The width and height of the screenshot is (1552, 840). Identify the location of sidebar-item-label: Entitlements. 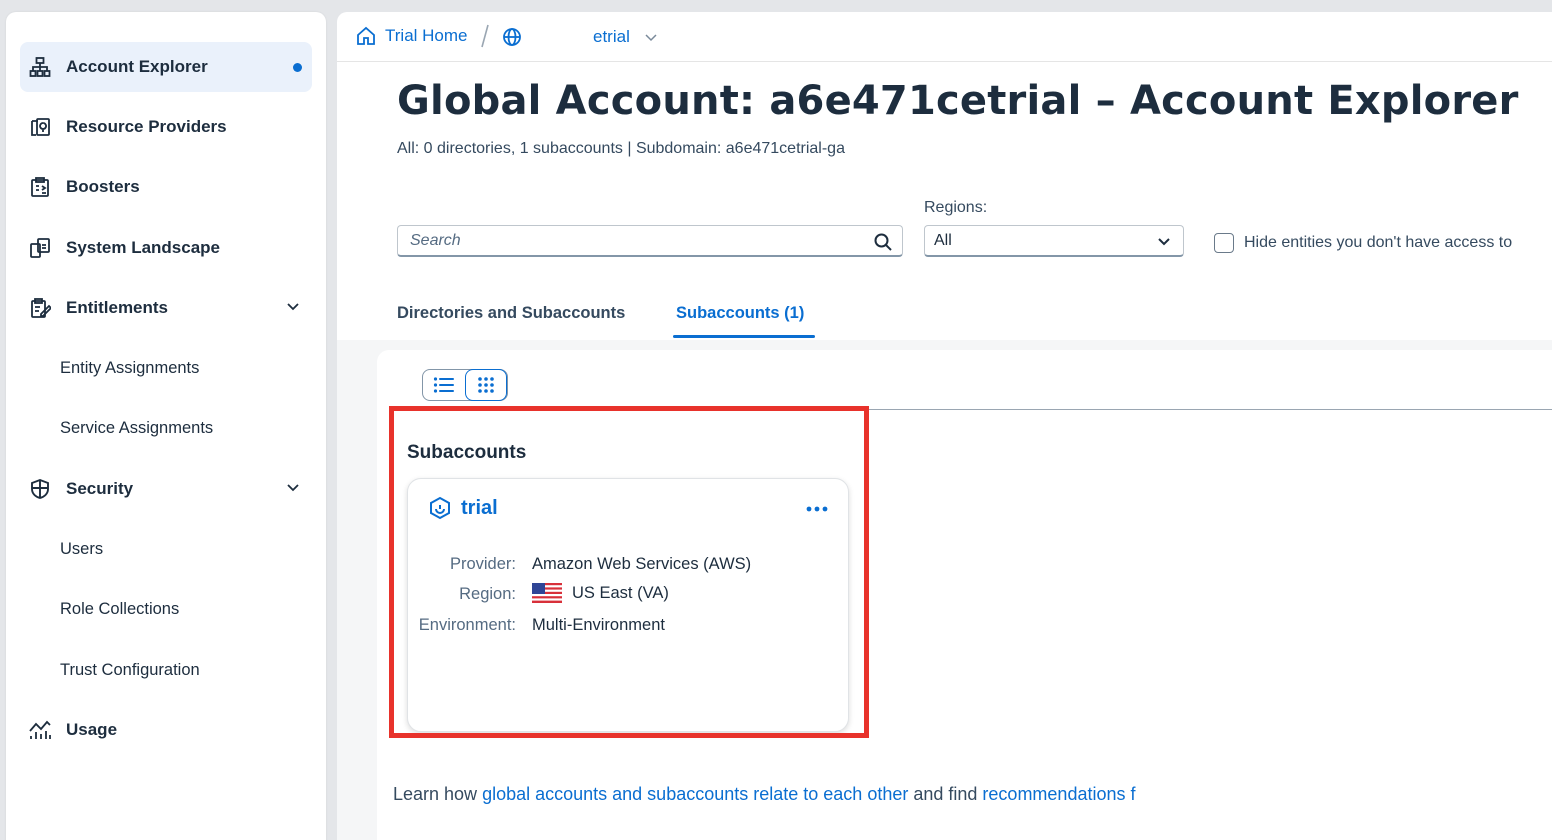
(117, 307).